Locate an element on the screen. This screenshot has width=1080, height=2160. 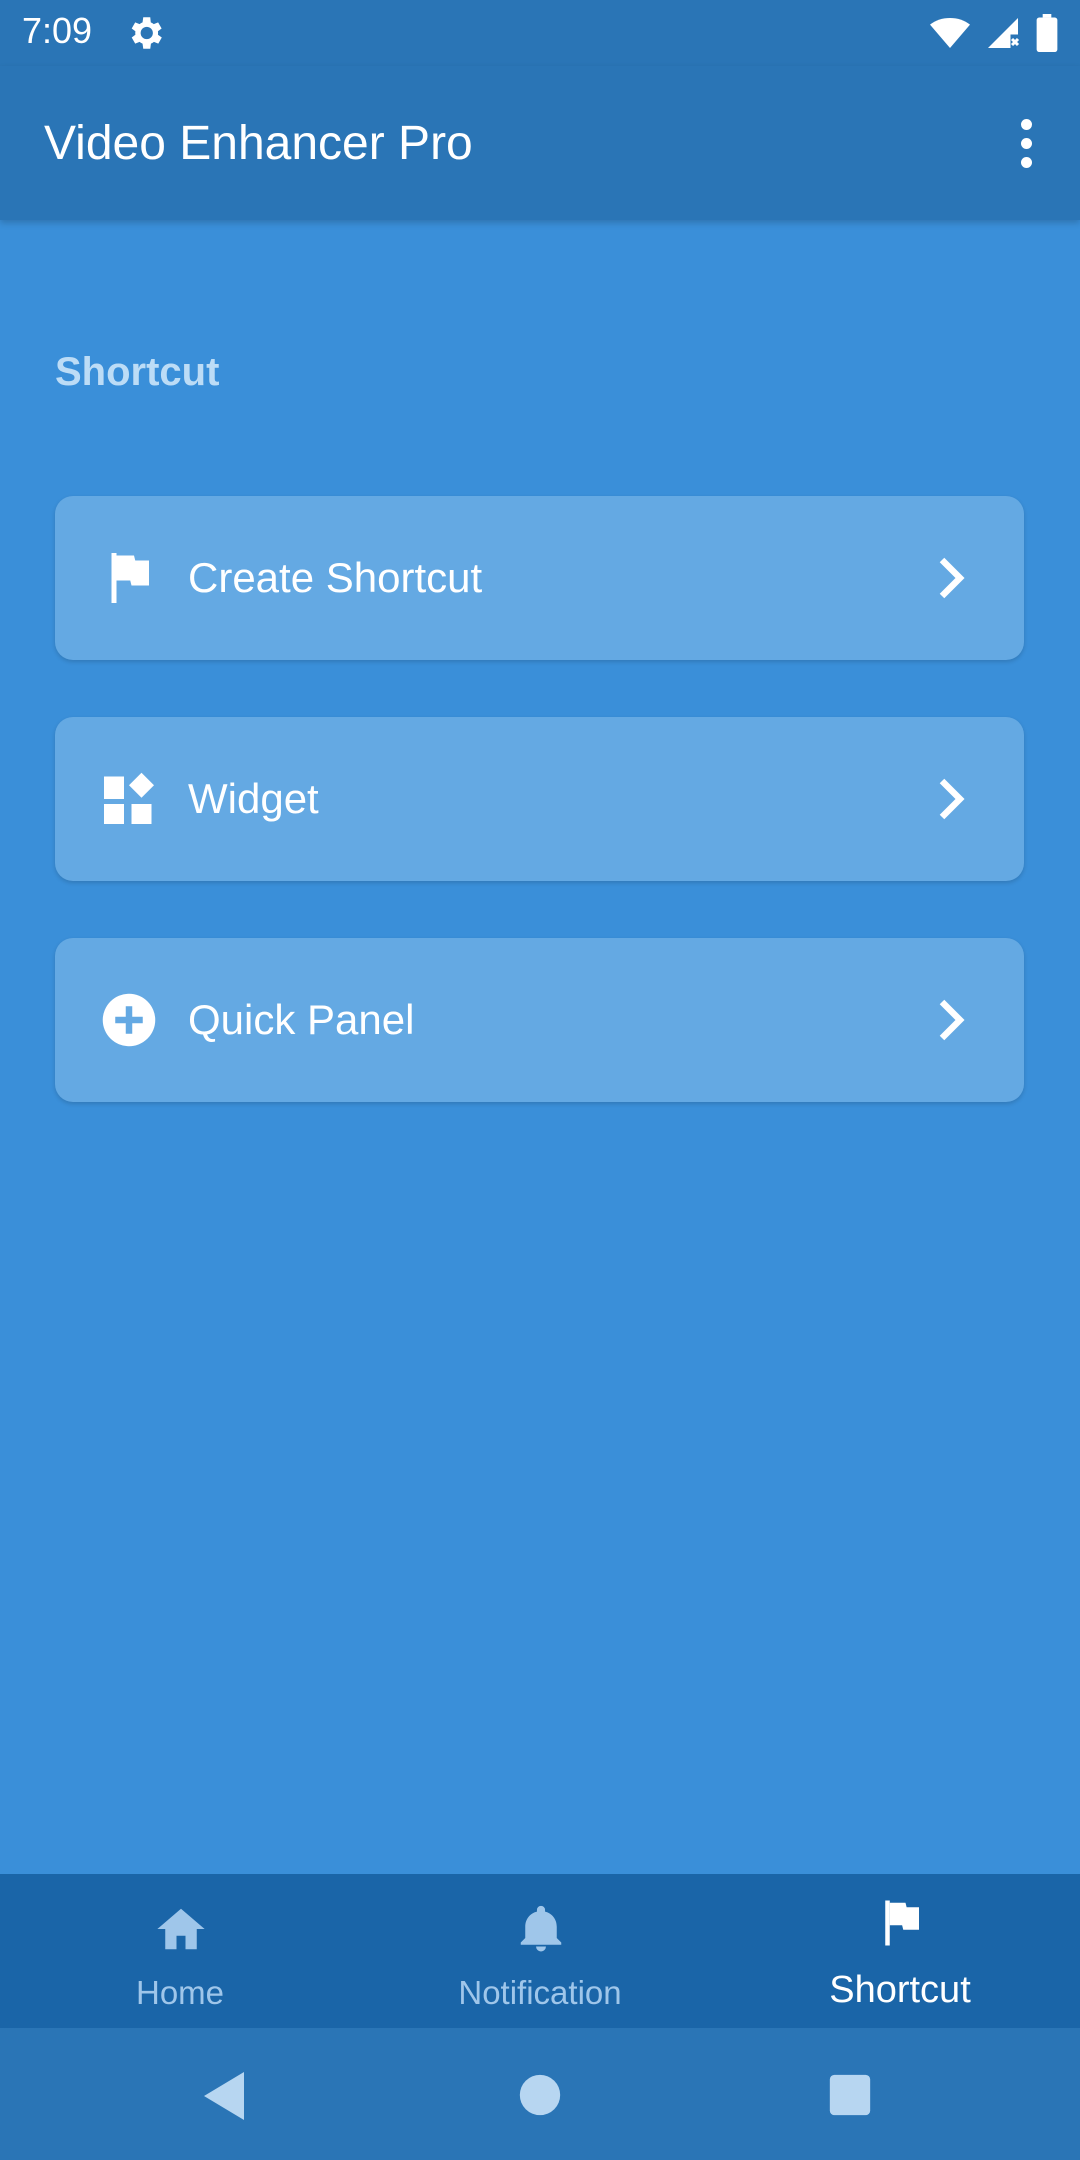
add-circle-icon is located at coordinates (129, 1020).